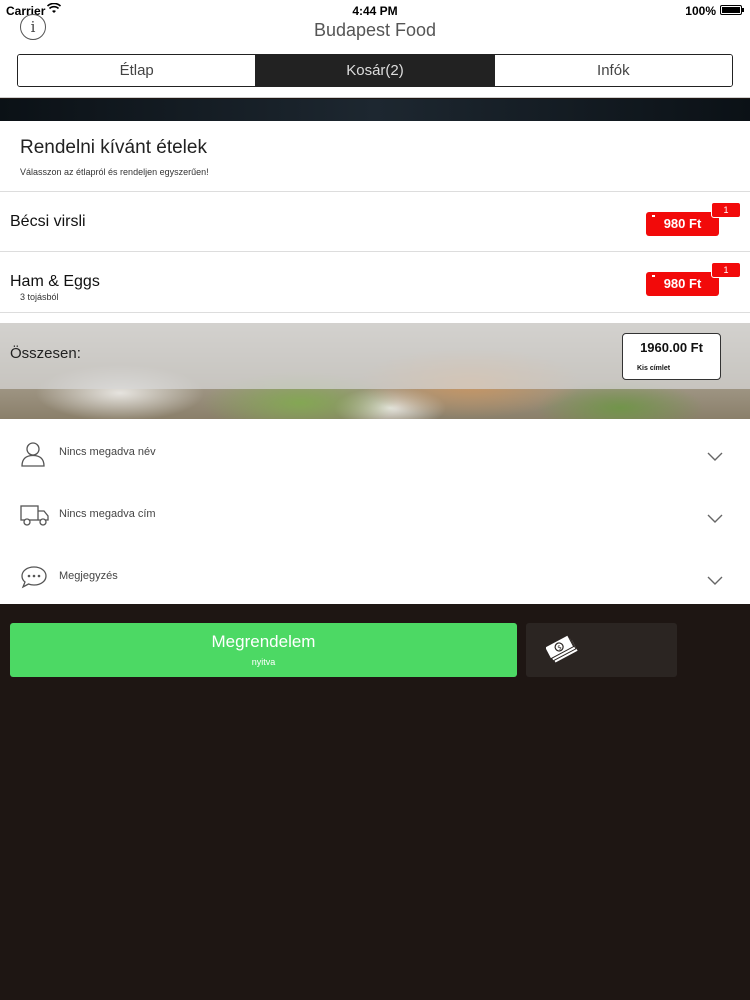 This screenshot has width=750, height=1000. Describe the element at coordinates (88, 576) in the screenshot. I see `comment-placeholder: Megjegyzés` at that location.